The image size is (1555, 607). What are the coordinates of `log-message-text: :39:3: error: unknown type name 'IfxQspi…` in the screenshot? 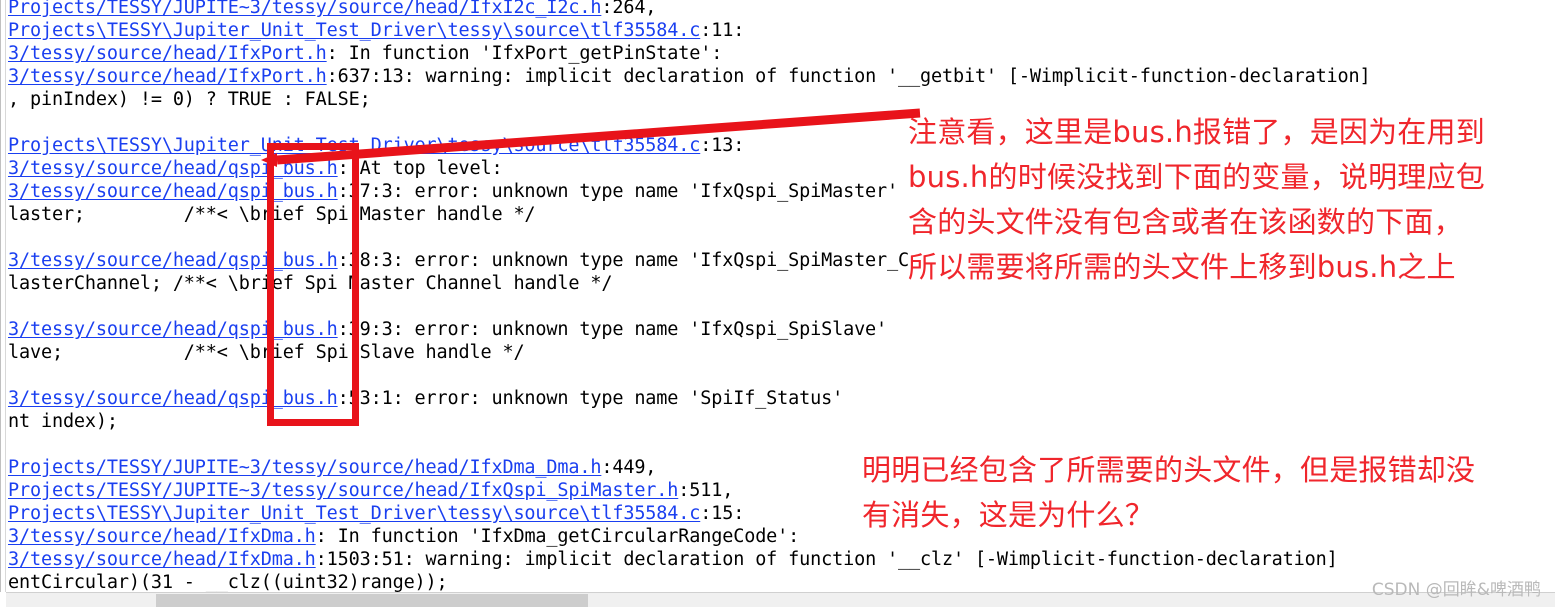 It's located at (612, 329).